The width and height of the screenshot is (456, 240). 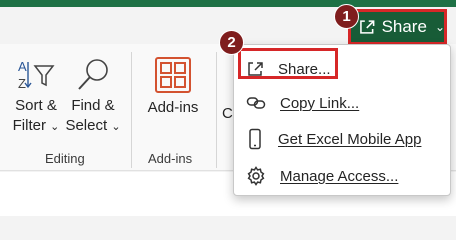 What do you see at coordinates (86, 125) in the screenshot?
I see `find-select-line2: Select` at bounding box center [86, 125].